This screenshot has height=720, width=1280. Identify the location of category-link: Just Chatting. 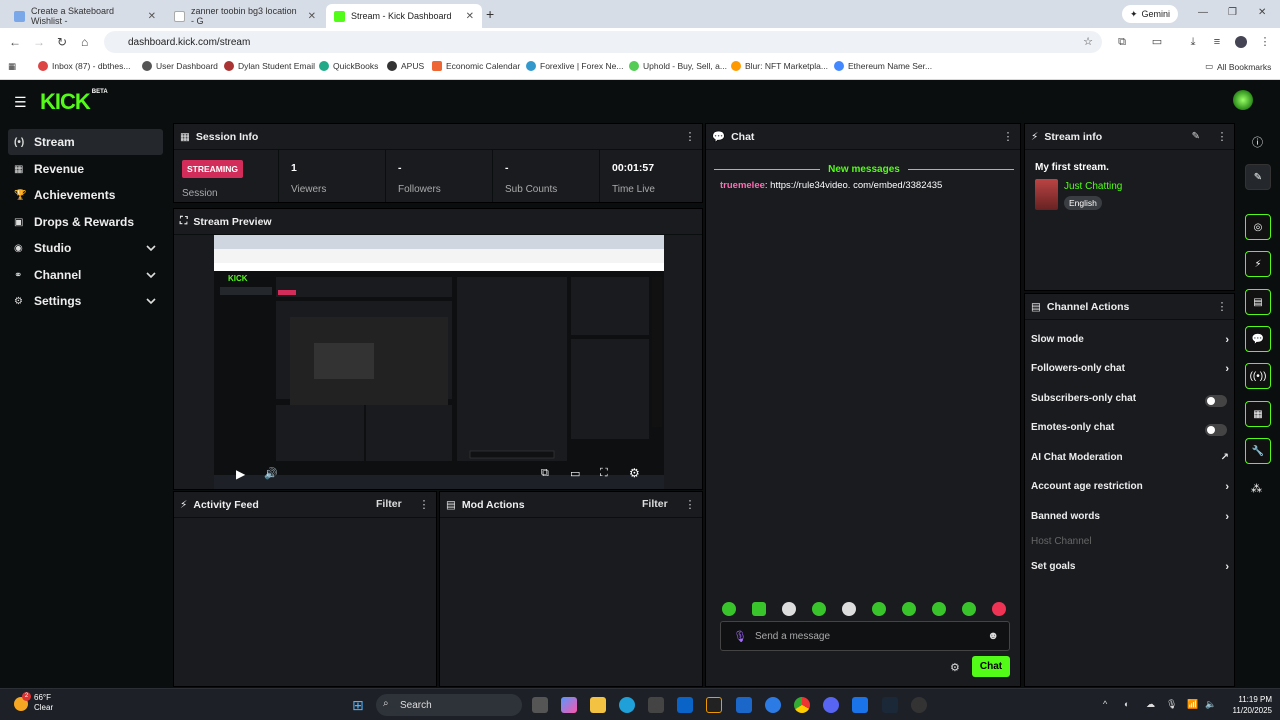
(1093, 186).